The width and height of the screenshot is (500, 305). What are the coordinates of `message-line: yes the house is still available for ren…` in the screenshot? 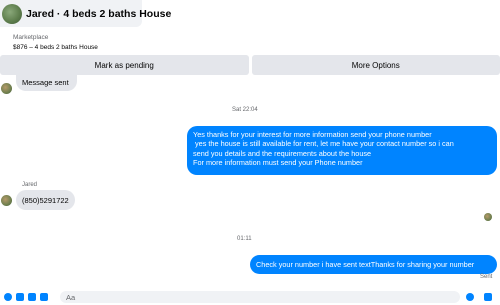 It's located at (323, 144).